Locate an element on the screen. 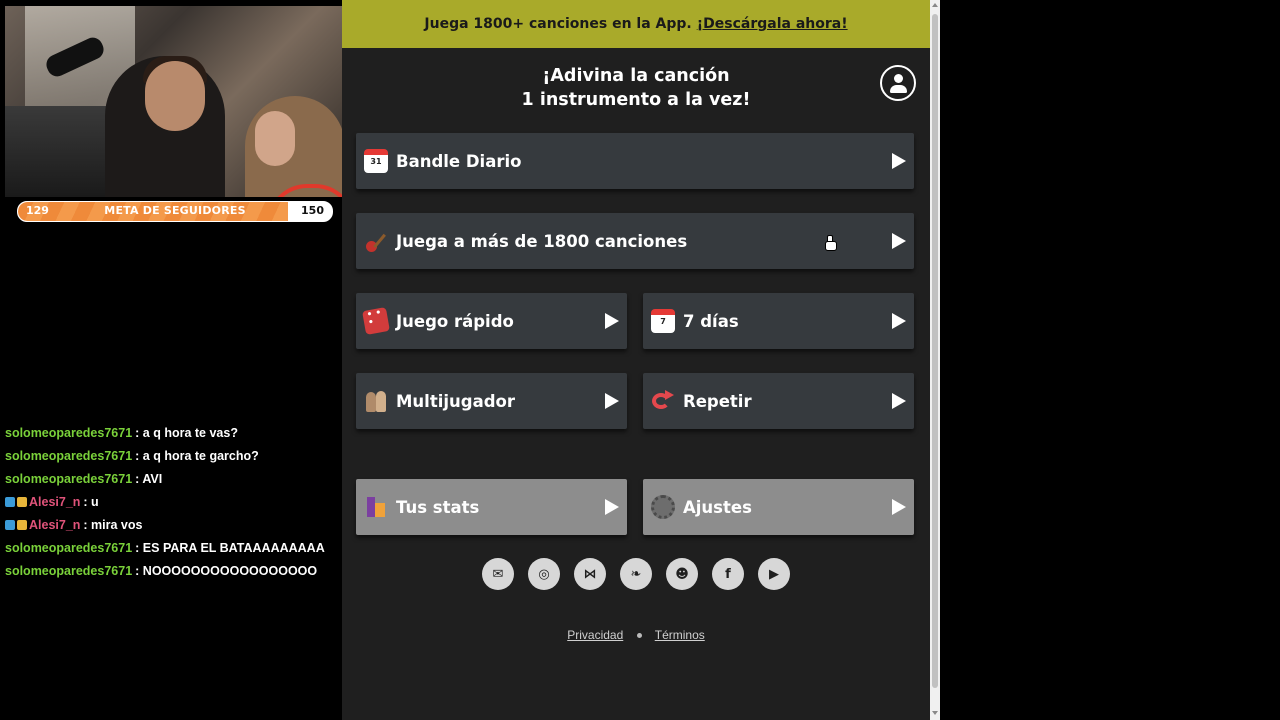 This screenshot has height=720, width=1280. daily-bandle-label: Bandle Diario is located at coordinates (459, 161).